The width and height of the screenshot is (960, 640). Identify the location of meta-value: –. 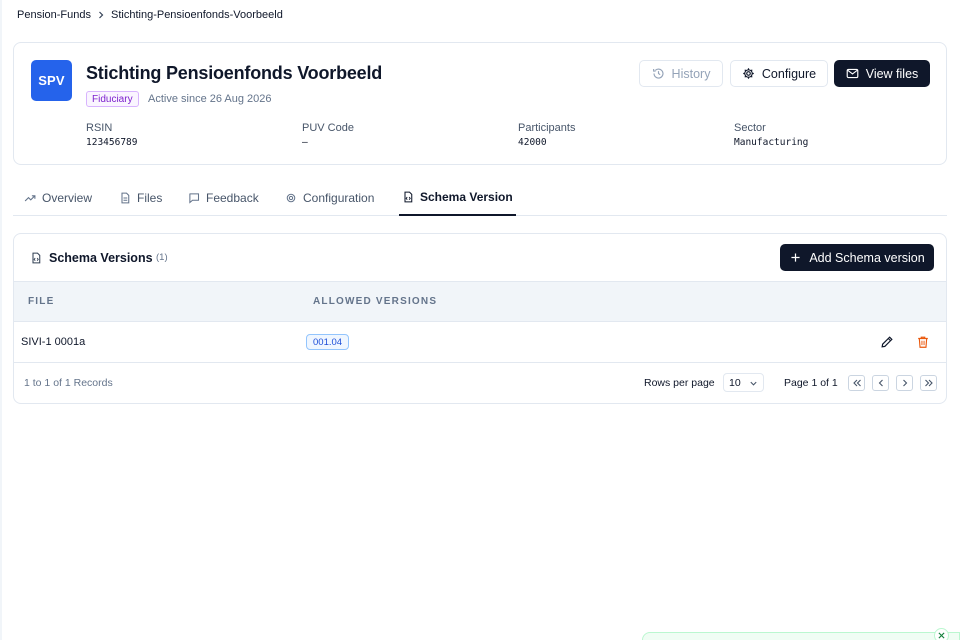
(305, 142).